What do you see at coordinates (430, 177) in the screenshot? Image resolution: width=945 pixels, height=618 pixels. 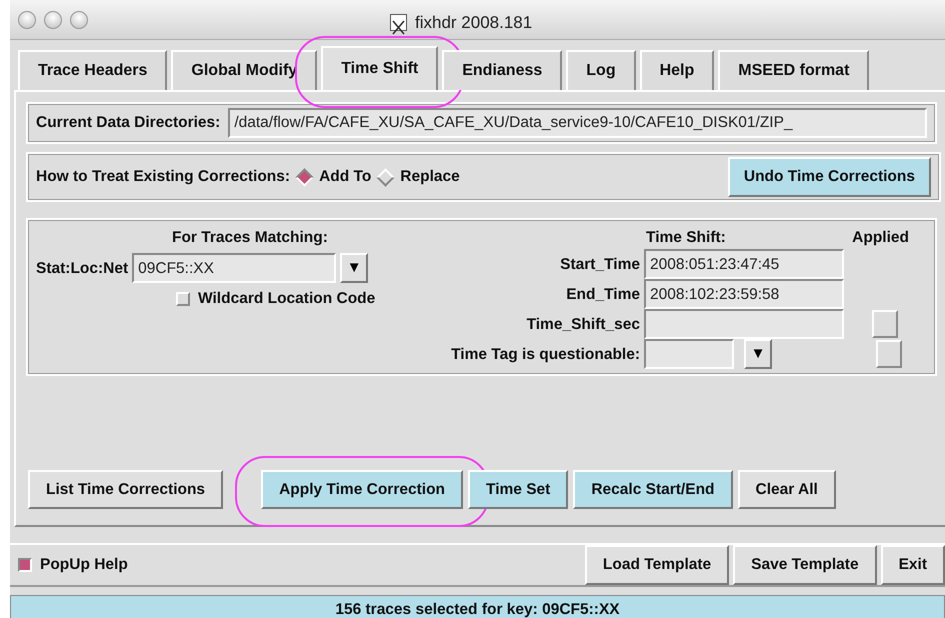 I see `radio-label: Replace` at bounding box center [430, 177].